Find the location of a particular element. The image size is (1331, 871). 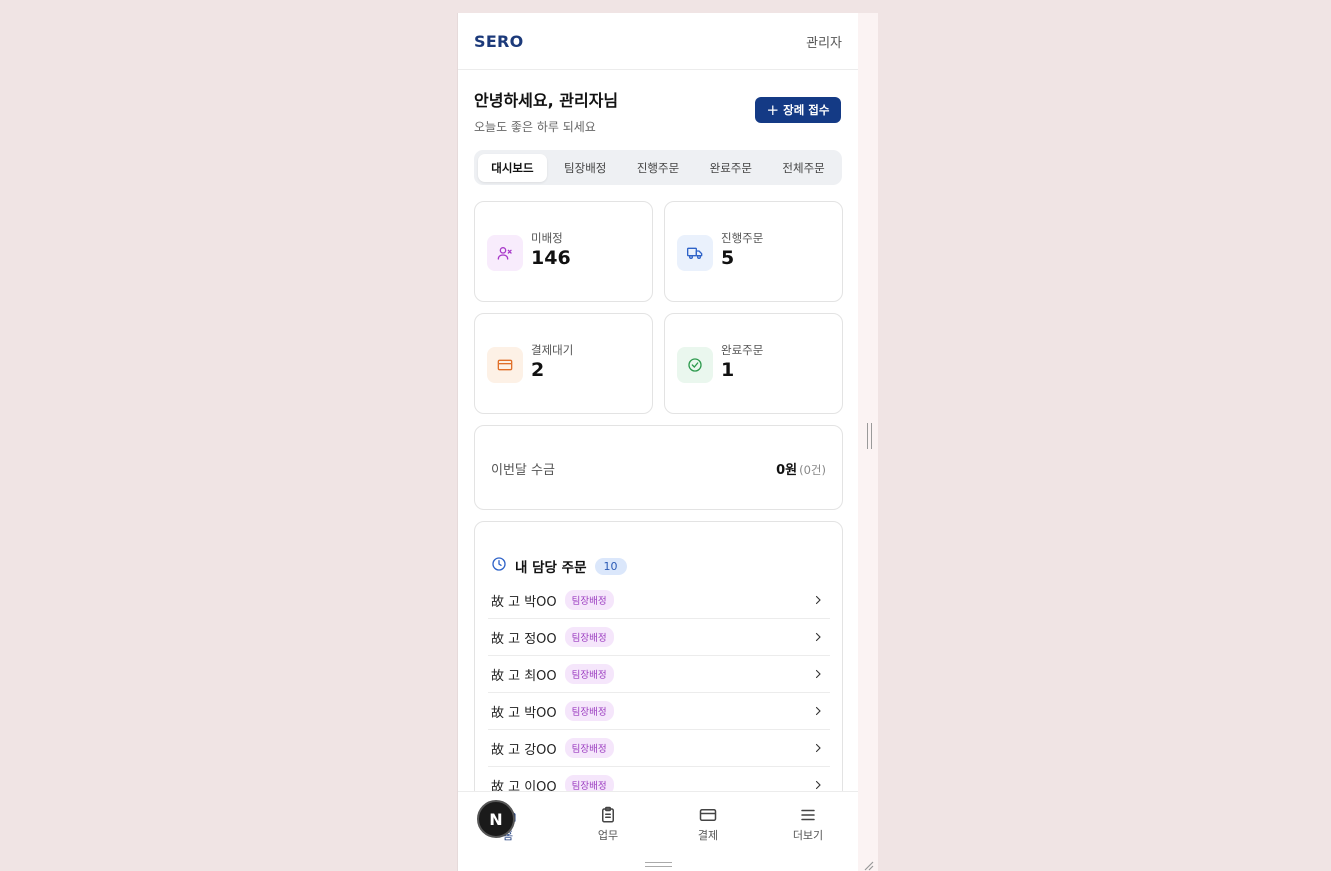

drag-handle is located at coordinates (658, 864).